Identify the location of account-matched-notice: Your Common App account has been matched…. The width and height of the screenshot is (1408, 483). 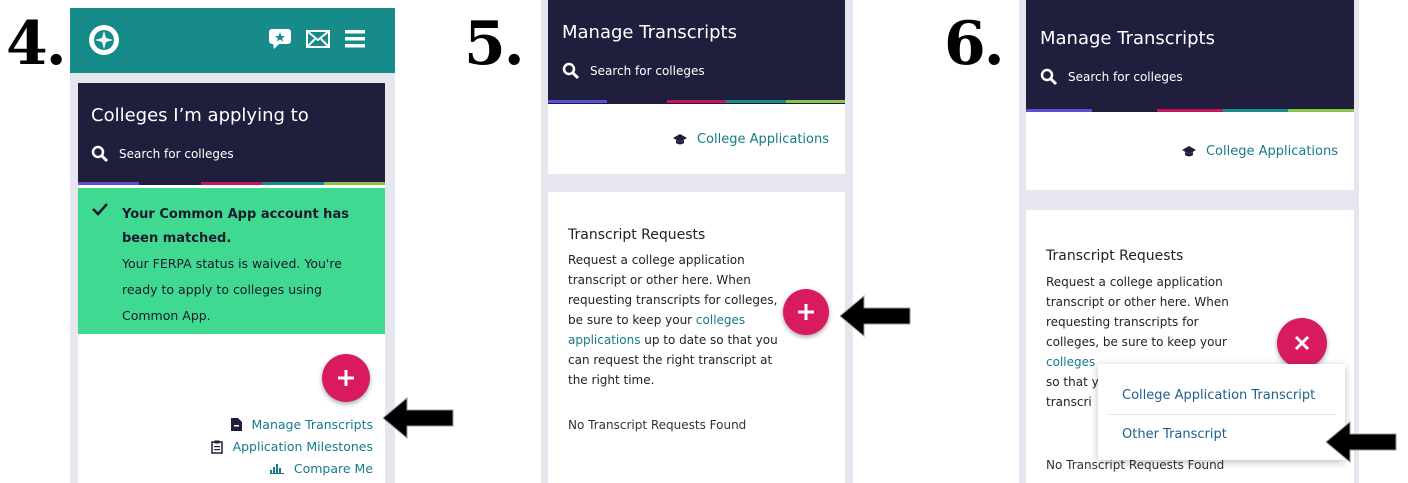
(231, 261).